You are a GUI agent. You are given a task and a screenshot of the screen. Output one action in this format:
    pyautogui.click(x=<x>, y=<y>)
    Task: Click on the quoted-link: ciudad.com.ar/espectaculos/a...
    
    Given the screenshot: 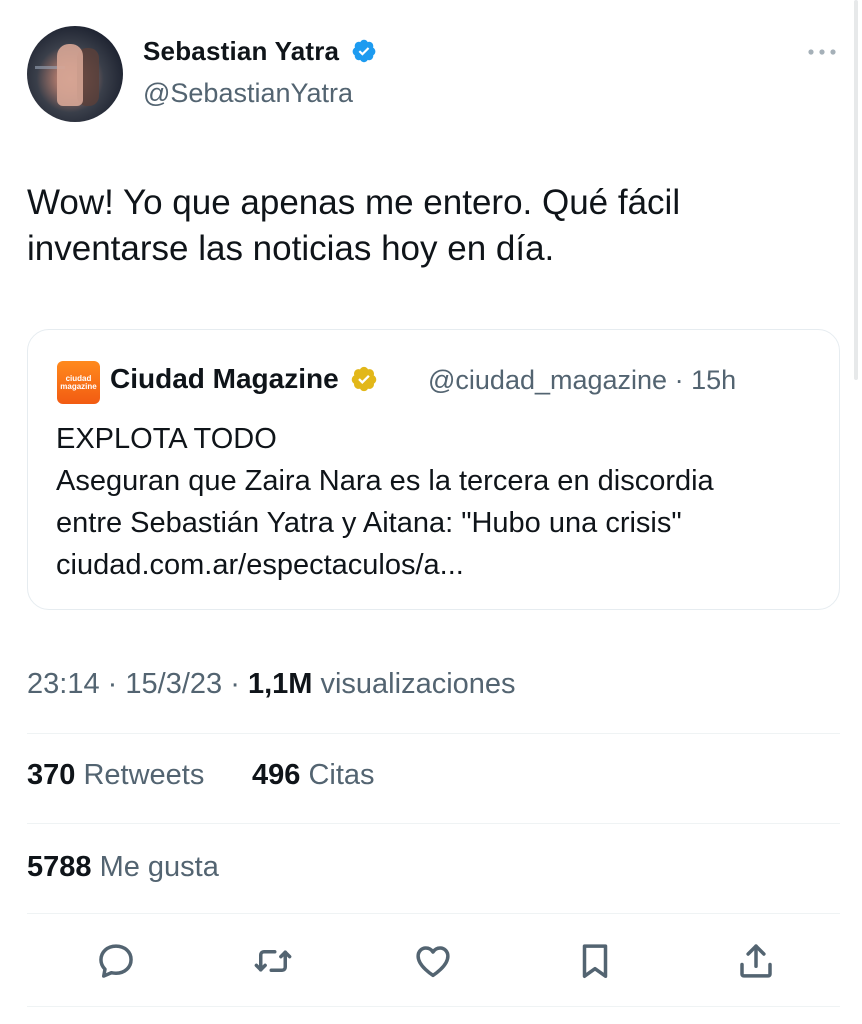 What is the action you would take?
    pyautogui.click(x=441, y=565)
    